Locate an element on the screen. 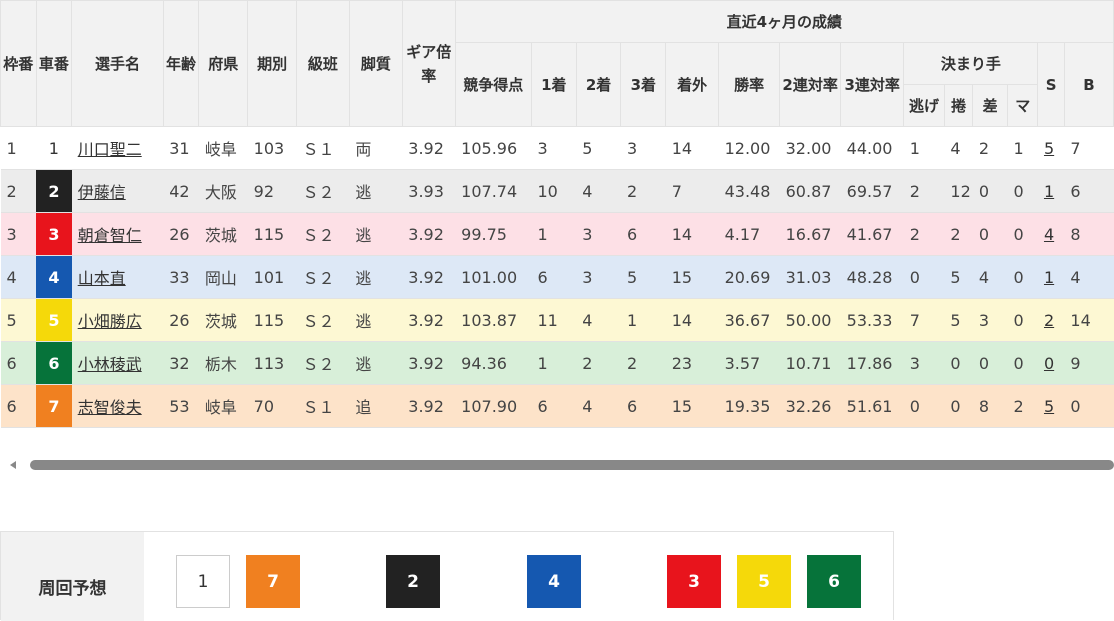 This screenshot has height=621, width=1114. cell-age: 31 is located at coordinates (181, 148).